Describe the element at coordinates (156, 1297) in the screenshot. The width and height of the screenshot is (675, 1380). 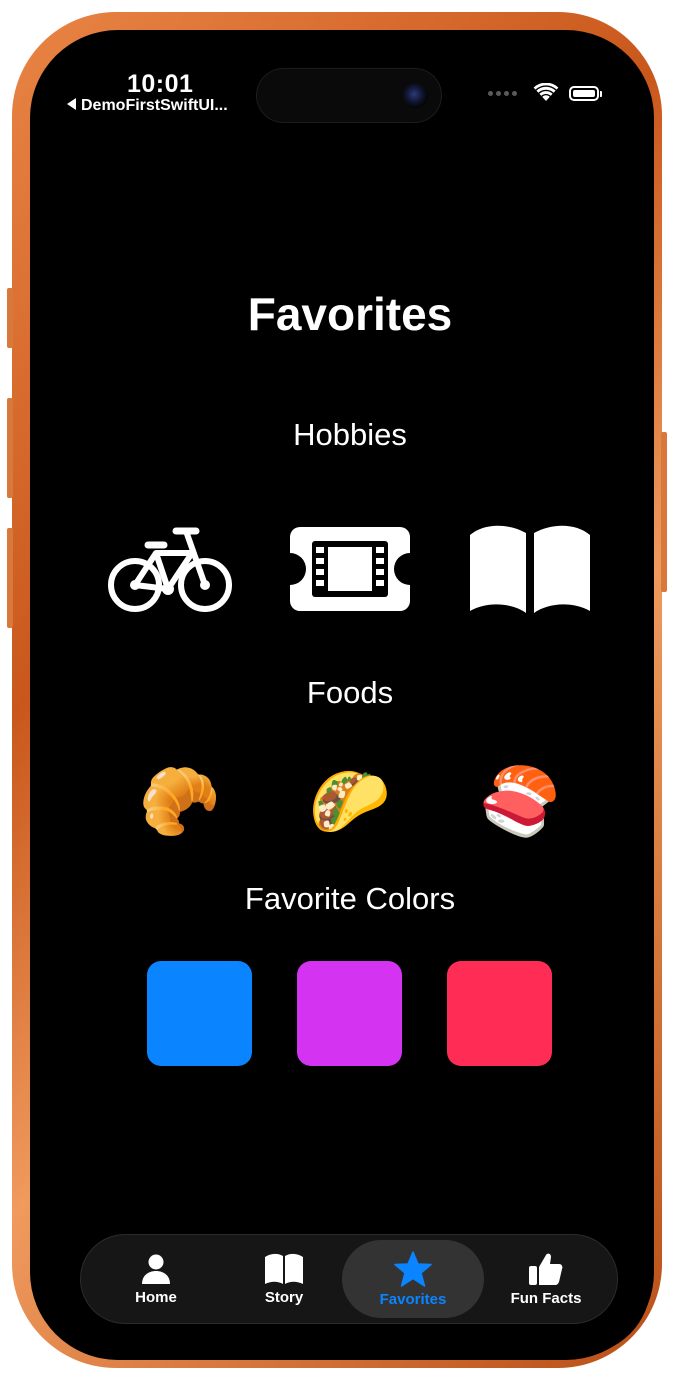
I see `tab-home-label: Home` at that location.